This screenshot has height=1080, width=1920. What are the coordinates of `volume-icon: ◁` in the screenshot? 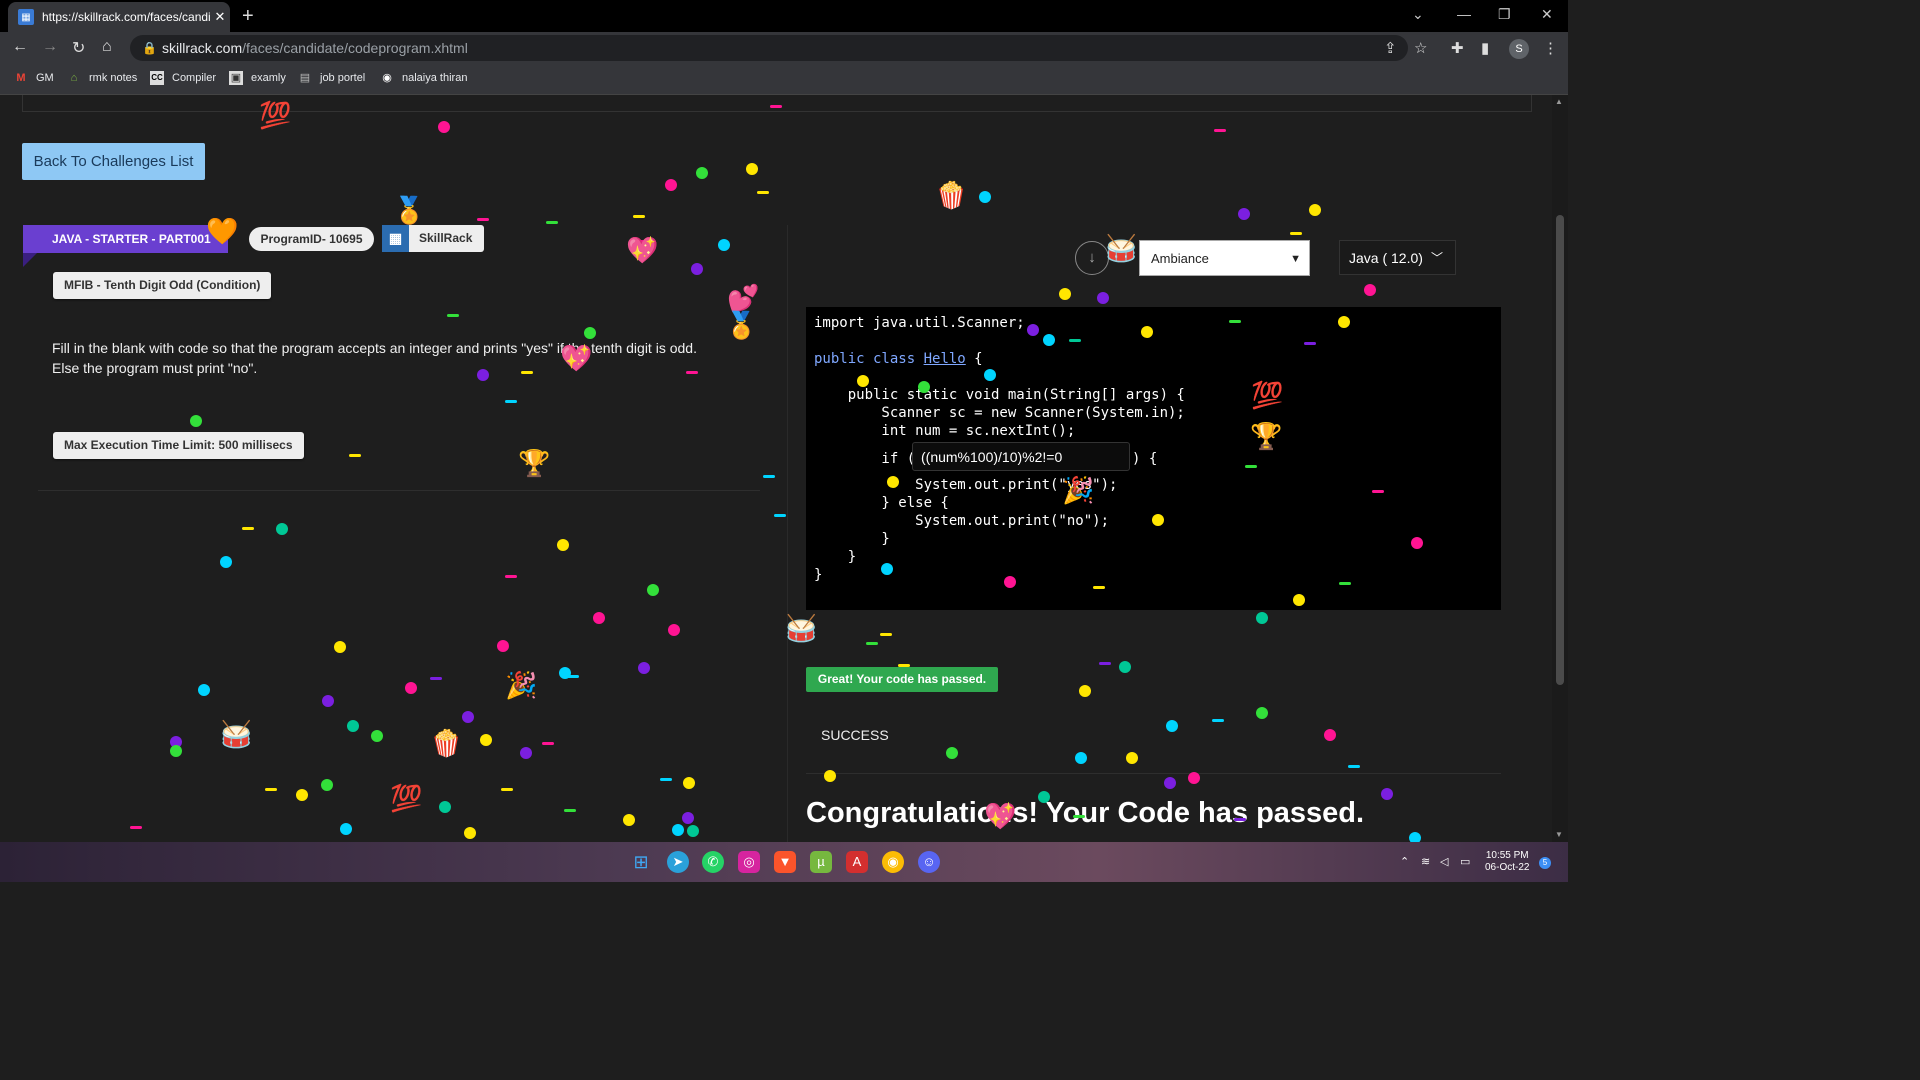 It's located at (1444, 861).